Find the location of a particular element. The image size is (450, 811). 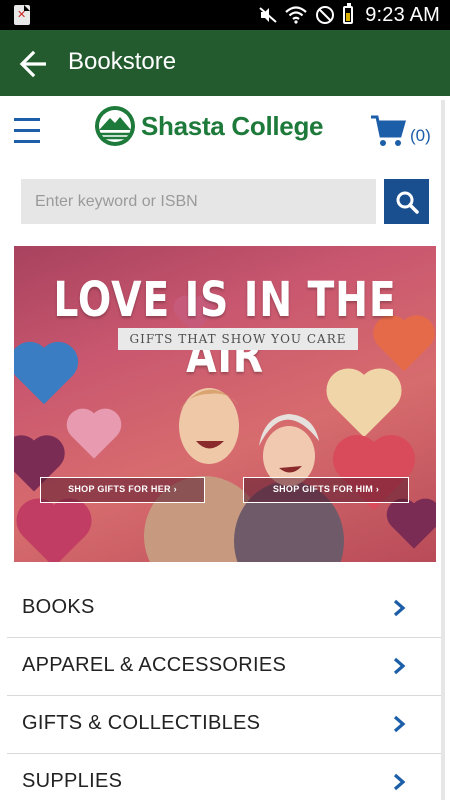

app-title: Bookstore is located at coordinates (122, 61).